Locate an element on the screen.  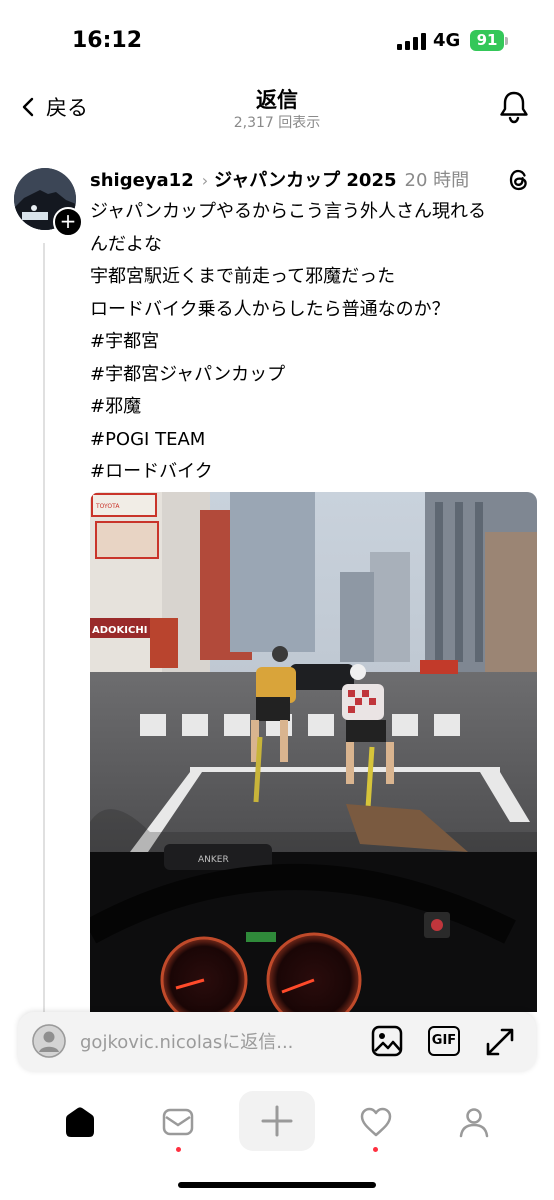
bell-icon is located at coordinates (514, 107).